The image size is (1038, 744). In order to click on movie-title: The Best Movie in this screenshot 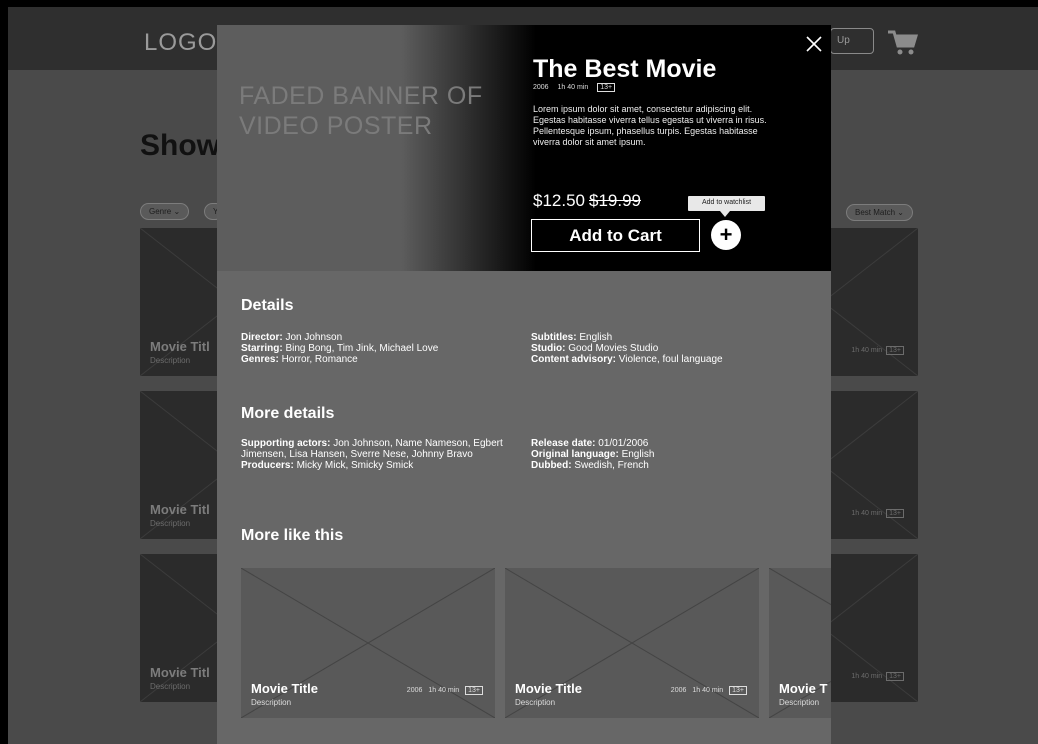, I will do `click(625, 69)`.